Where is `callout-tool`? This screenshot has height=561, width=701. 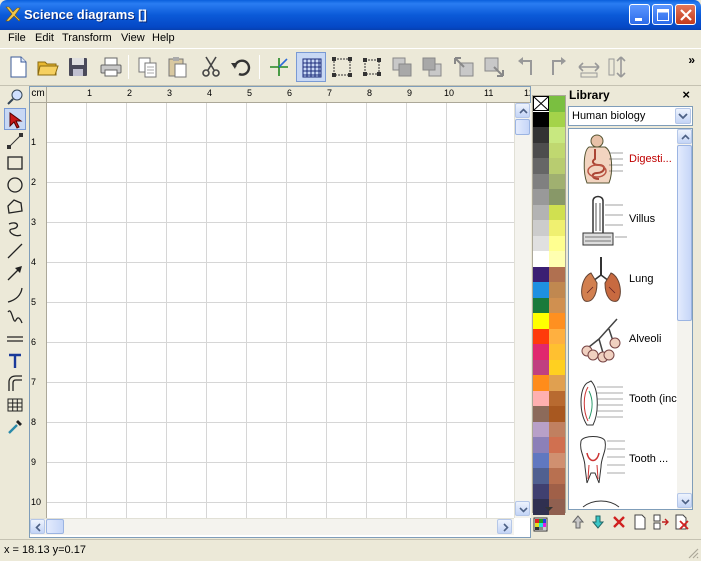 callout-tool is located at coordinates (15, 383).